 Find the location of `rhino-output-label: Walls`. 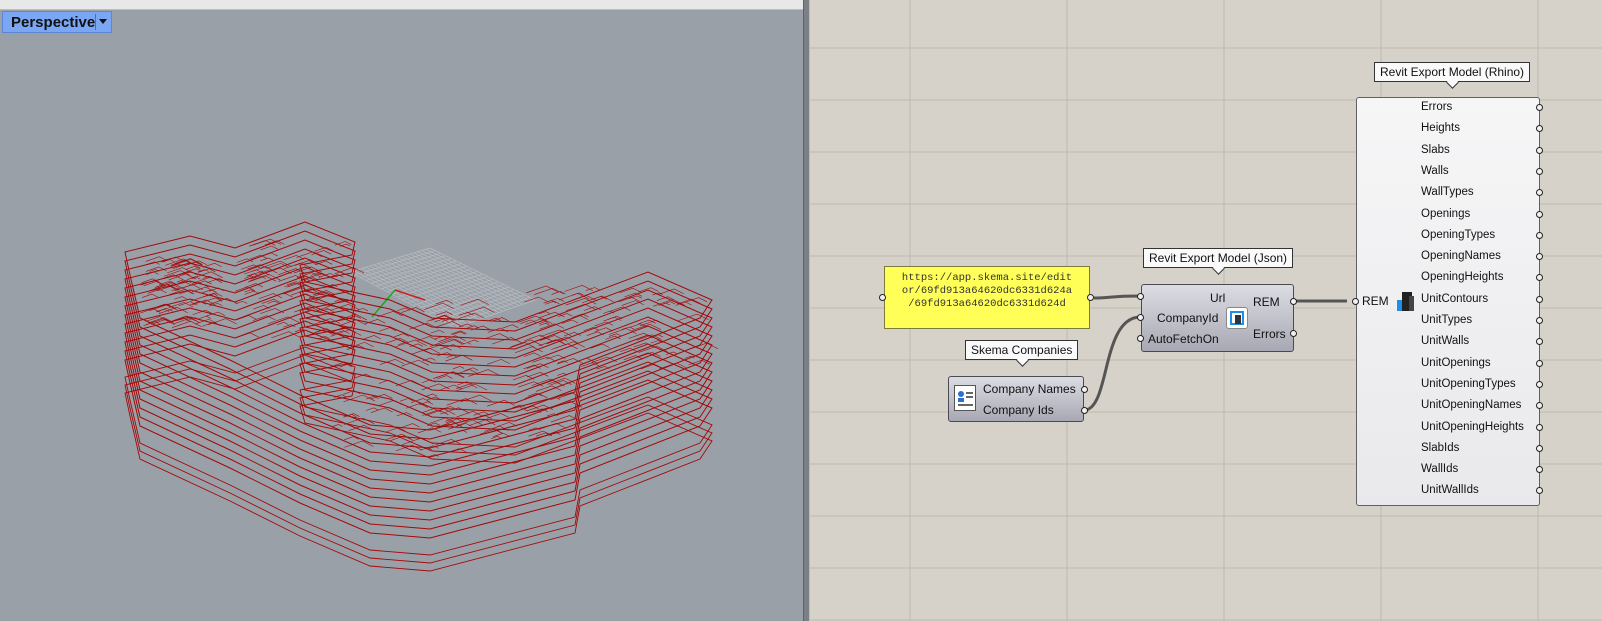

rhino-output-label: Walls is located at coordinates (1435, 170).